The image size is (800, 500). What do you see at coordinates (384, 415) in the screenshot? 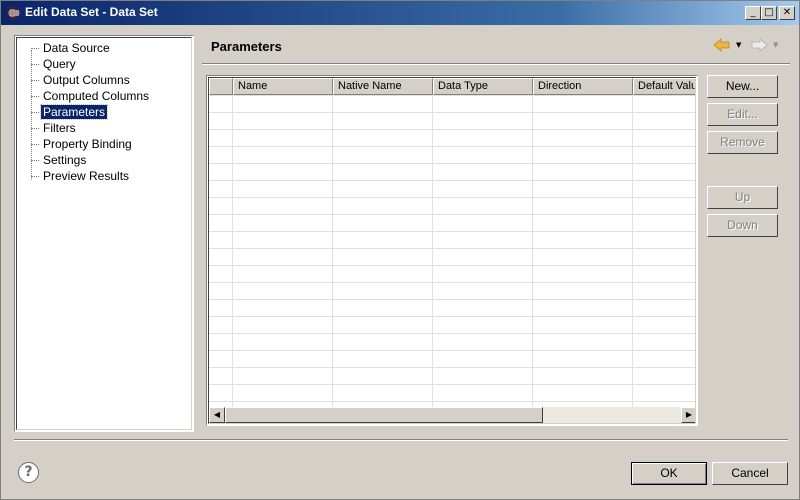
I see `scroll-thumb` at bounding box center [384, 415].